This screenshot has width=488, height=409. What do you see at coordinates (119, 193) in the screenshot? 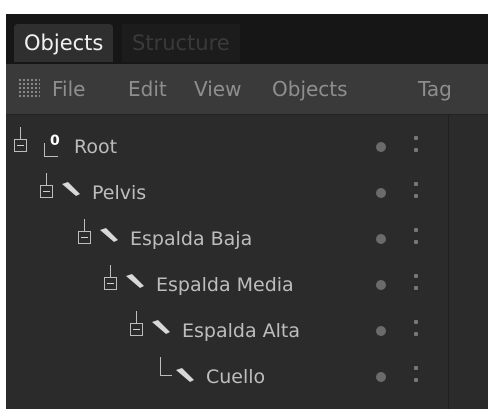
I see `object-name: Pelvis` at bounding box center [119, 193].